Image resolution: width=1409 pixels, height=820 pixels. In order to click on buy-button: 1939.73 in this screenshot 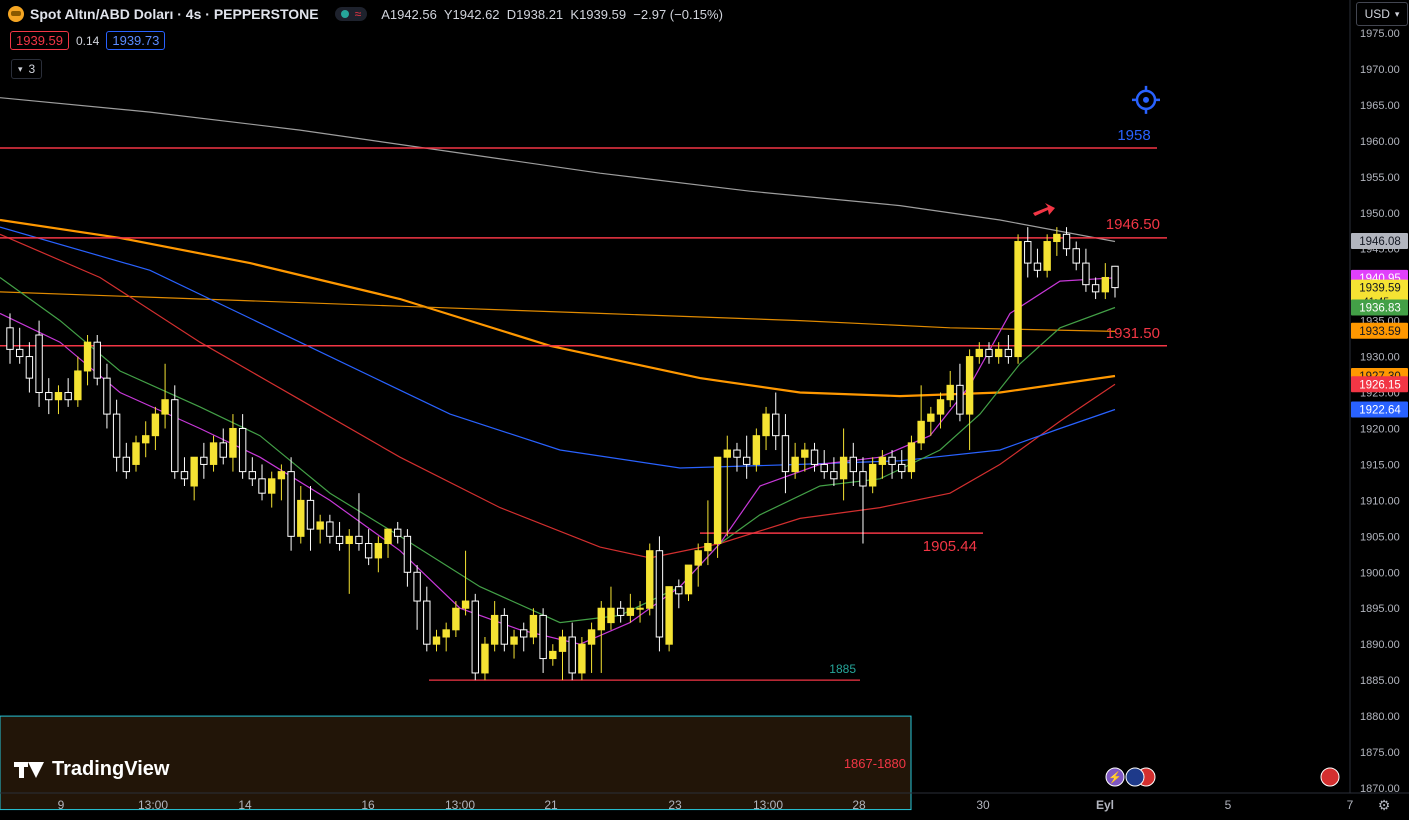, I will do `click(136, 40)`.